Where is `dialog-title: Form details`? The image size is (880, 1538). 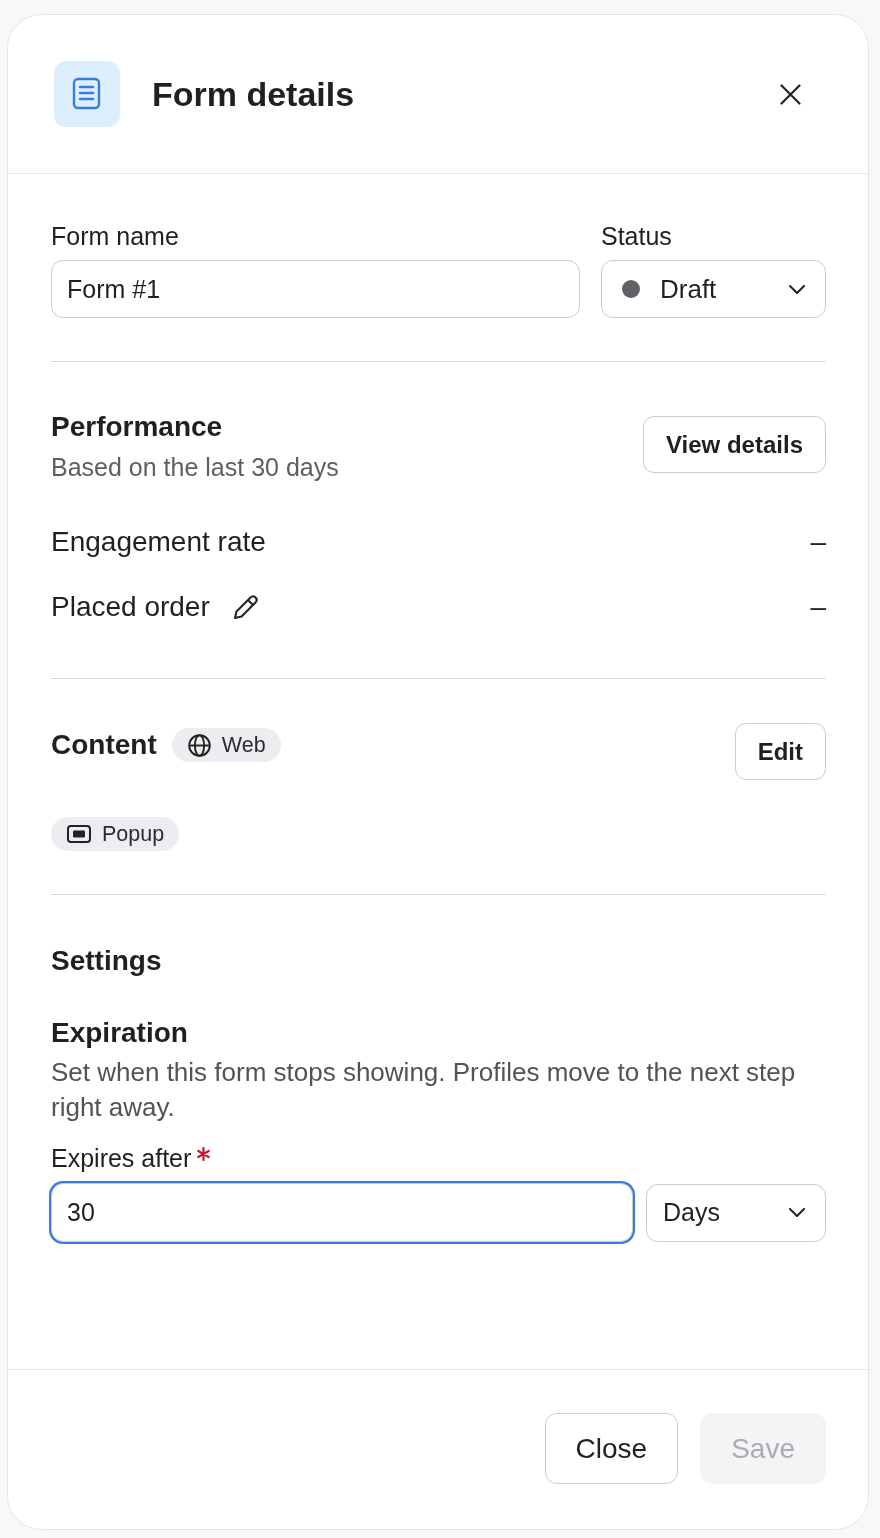 dialog-title: Form details is located at coordinates (253, 94).